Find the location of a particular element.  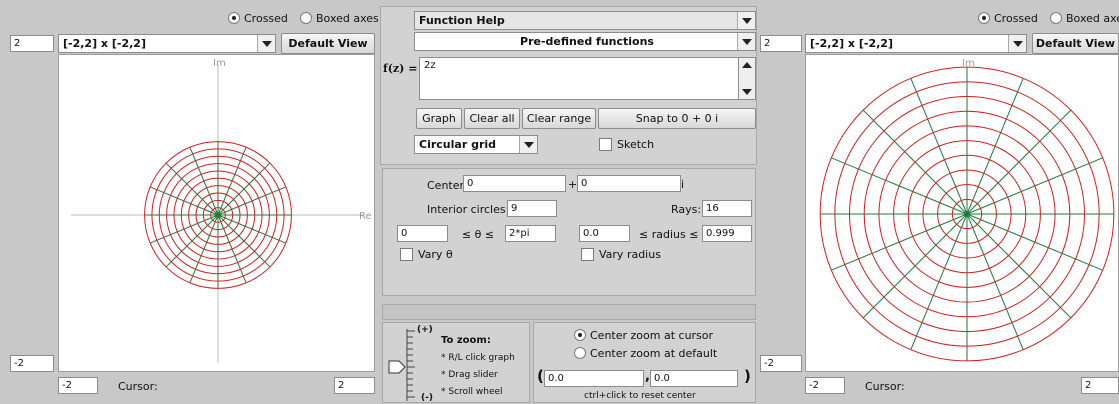

left-ymin-field: -2 is located at coordinates (32, 363).